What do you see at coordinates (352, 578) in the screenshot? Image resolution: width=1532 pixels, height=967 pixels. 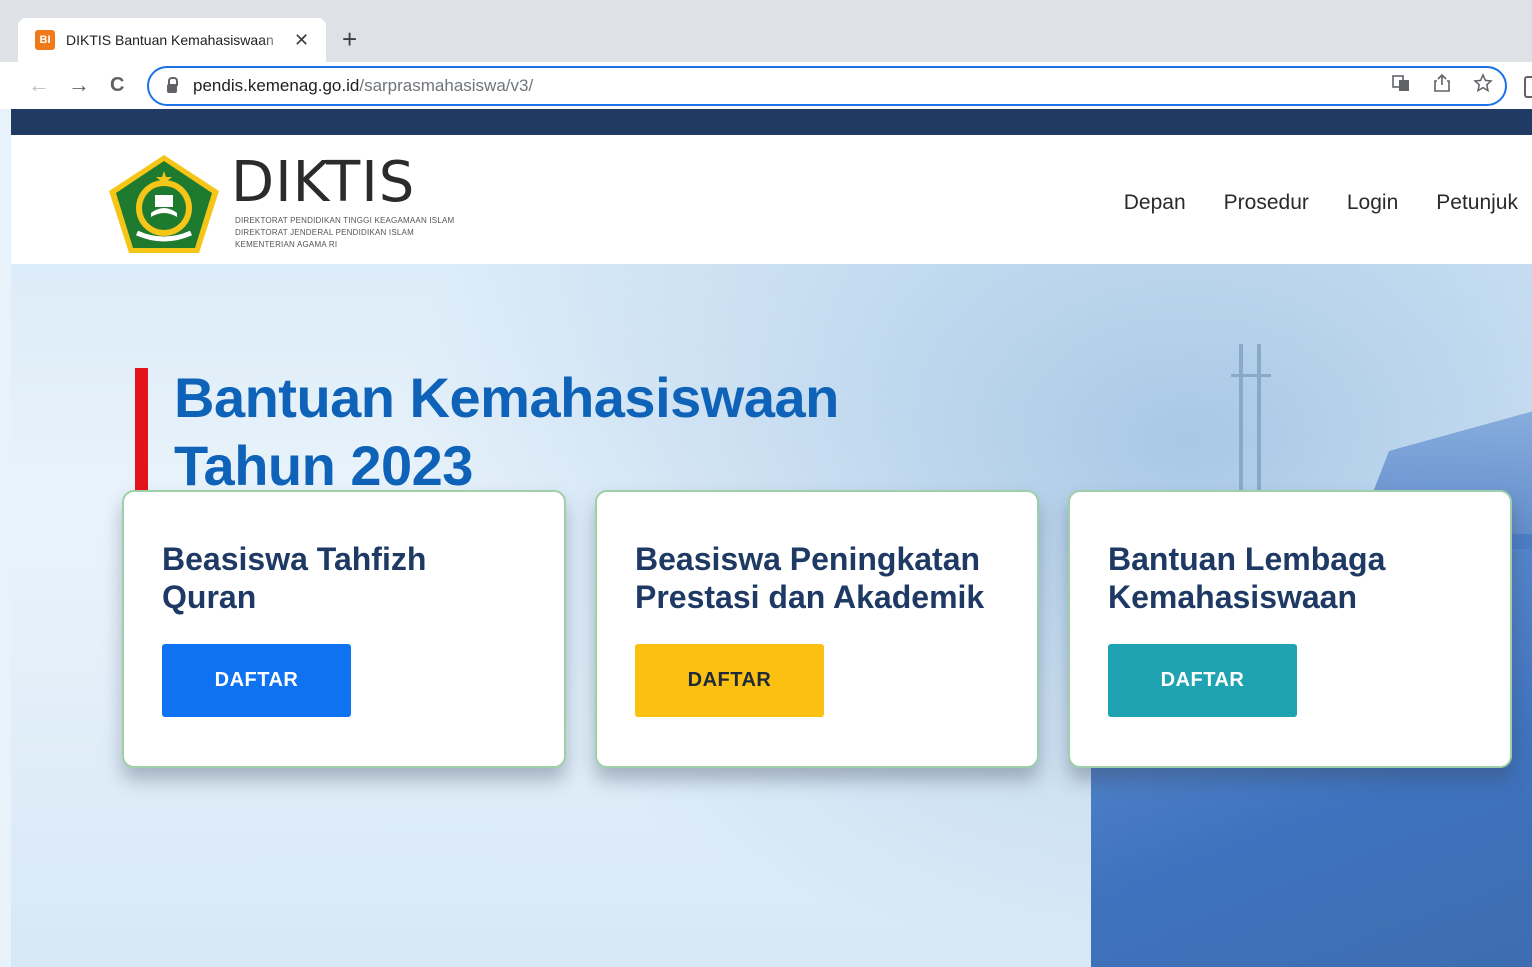 I see `card-title: Beasiswa Tahfizh Quran` at bounding box center [352, 578].